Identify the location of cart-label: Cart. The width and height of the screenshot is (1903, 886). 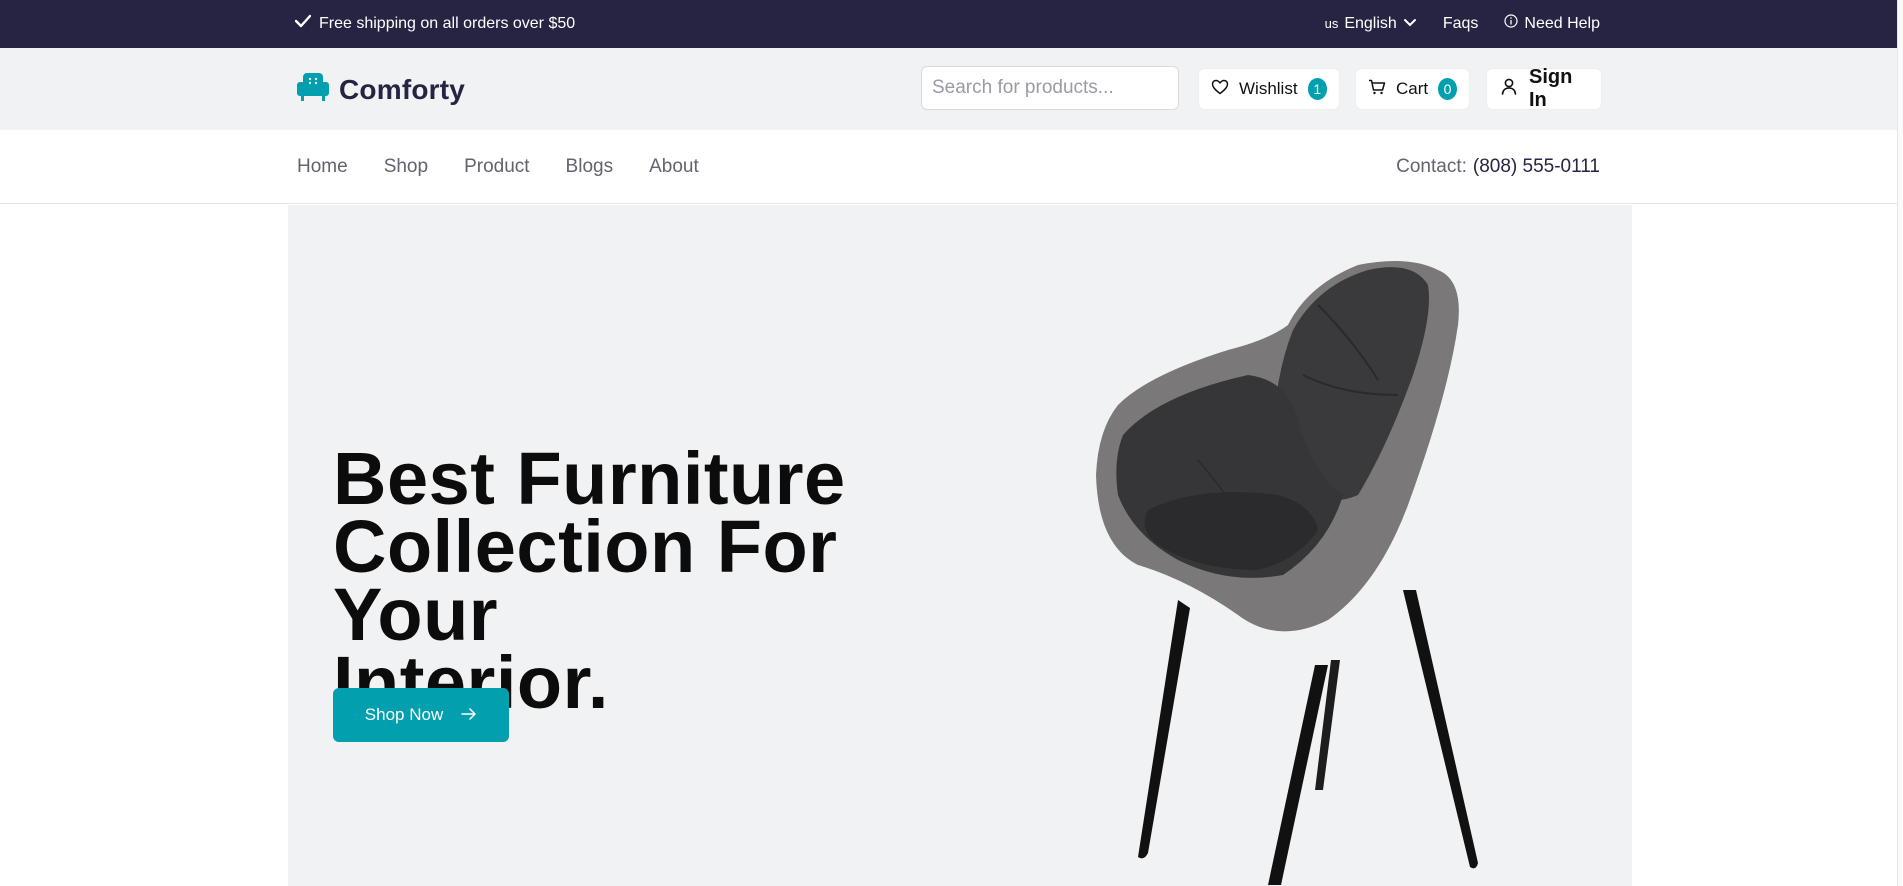
(1412, 88).